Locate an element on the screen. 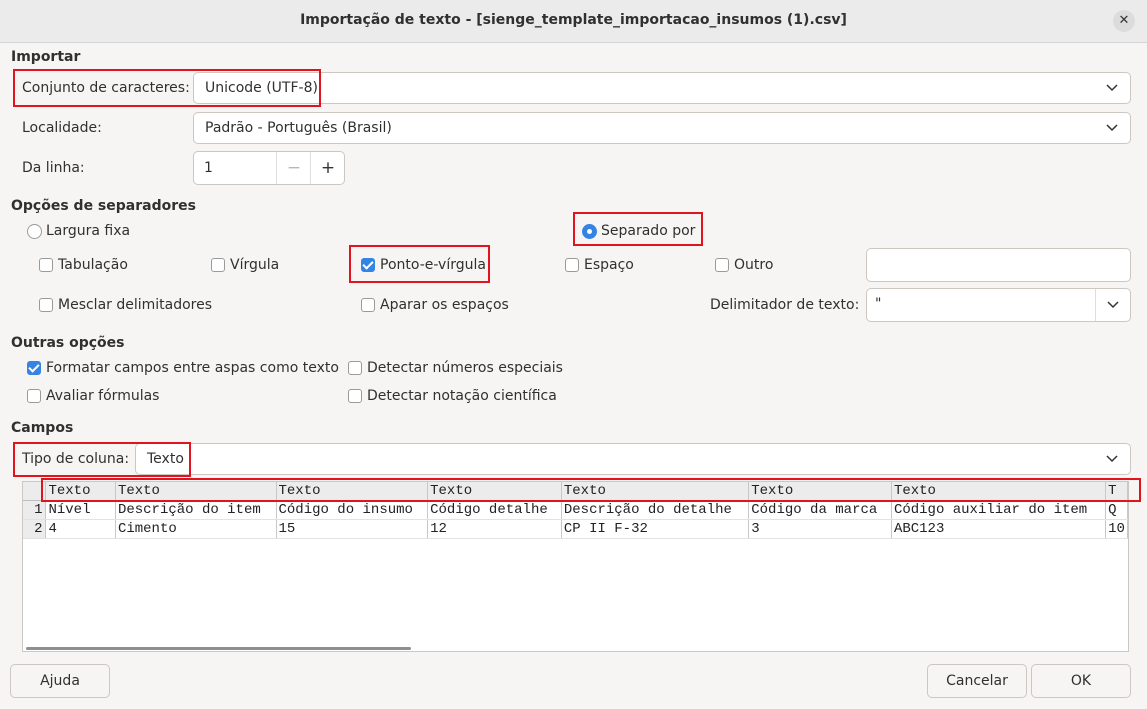 The image size is (1147, 709). string-delimiter-combo: " is located at coordinates (998, 305).